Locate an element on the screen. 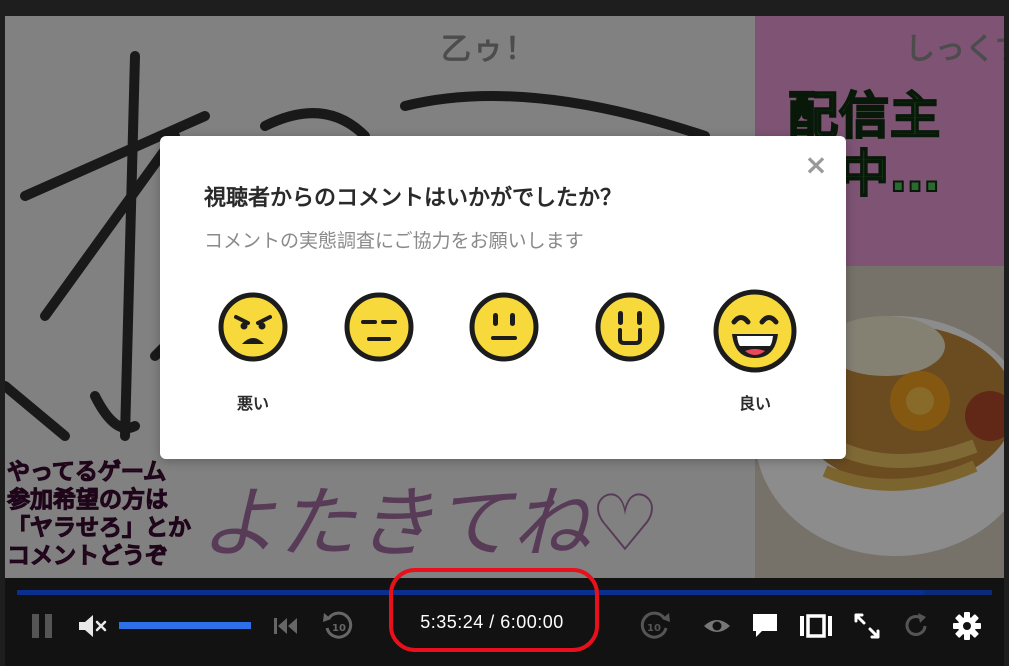 Image resolution: width=1009 pixels, height=666 pixels. fullscreen-icon is located at coordinates (867, 626).